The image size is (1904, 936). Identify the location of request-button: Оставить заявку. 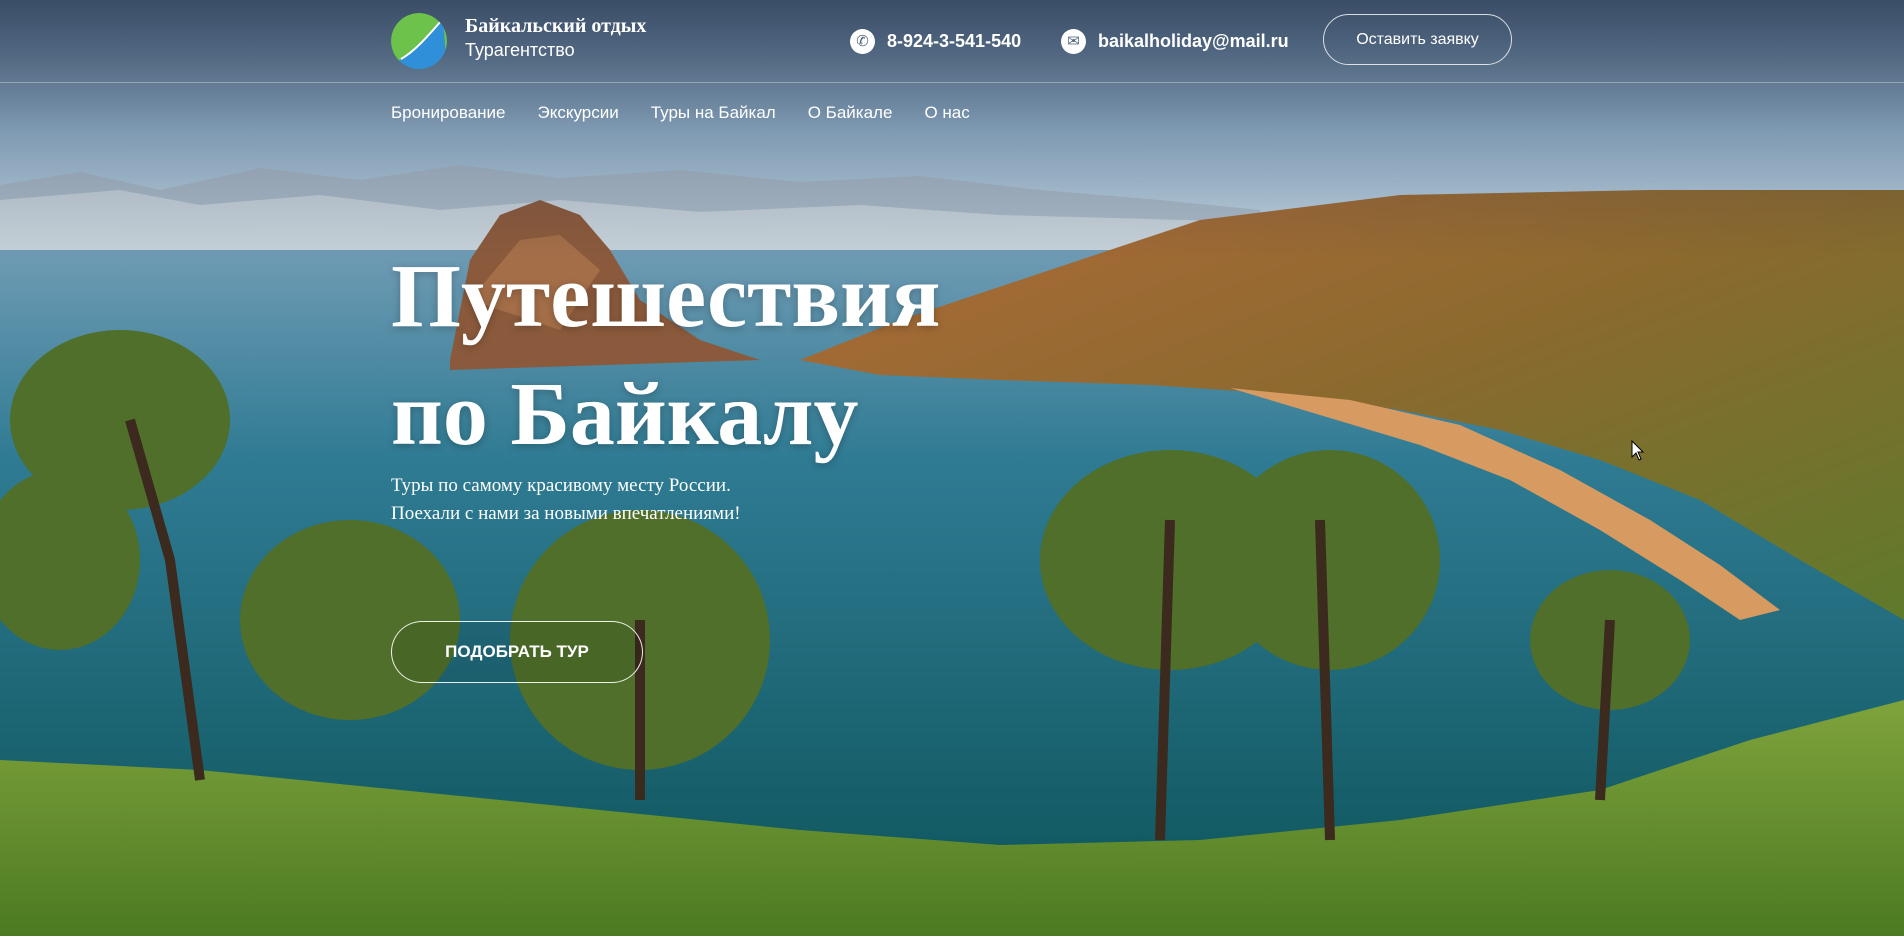
(1417, 39).